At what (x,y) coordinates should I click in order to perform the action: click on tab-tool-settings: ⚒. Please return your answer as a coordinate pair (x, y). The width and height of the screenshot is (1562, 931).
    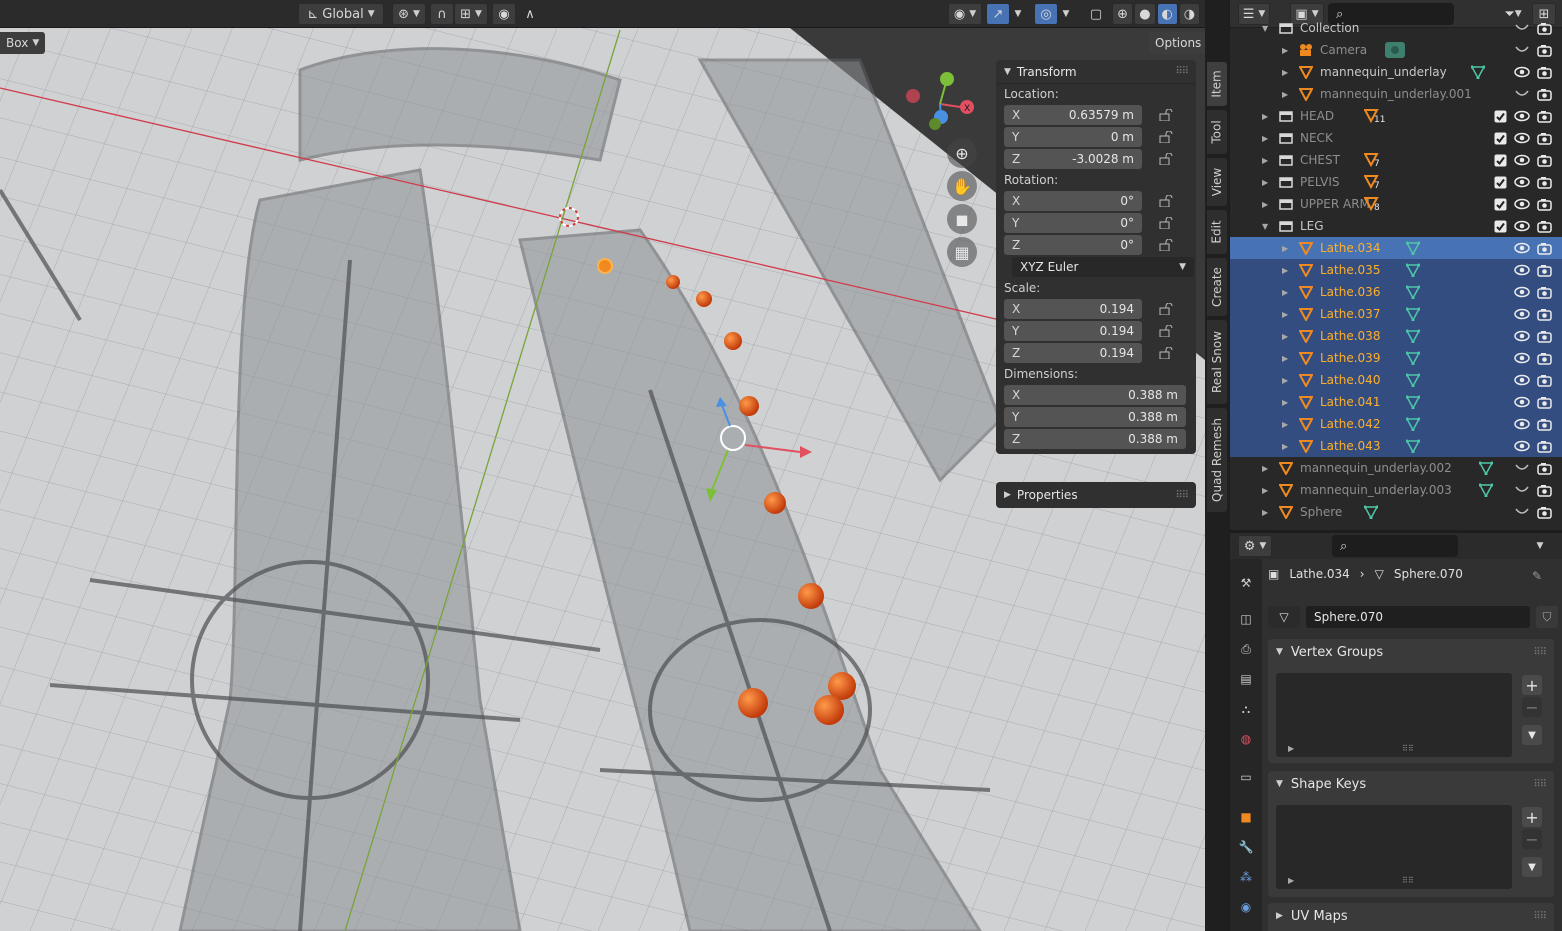
    Looking at the image, I should click on (1246, 583).